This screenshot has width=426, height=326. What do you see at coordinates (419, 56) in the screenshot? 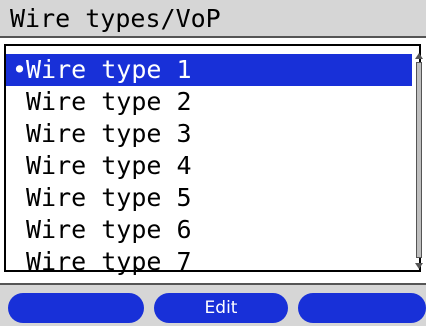
I see `scroll-up-arrow-icon` at bounding box center [419, 56].